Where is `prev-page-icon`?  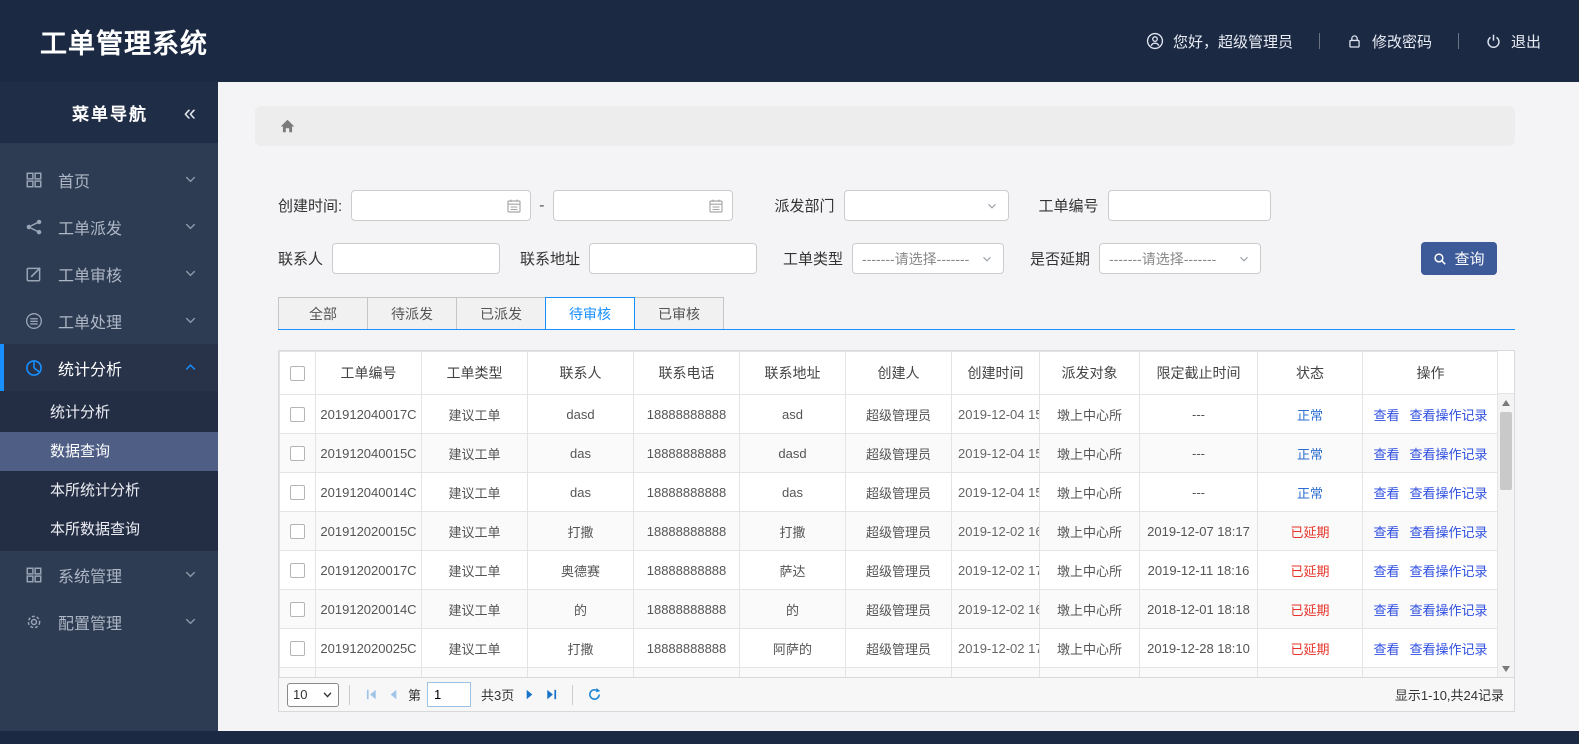
prev-page-icon is located at coordinates (393, 695).